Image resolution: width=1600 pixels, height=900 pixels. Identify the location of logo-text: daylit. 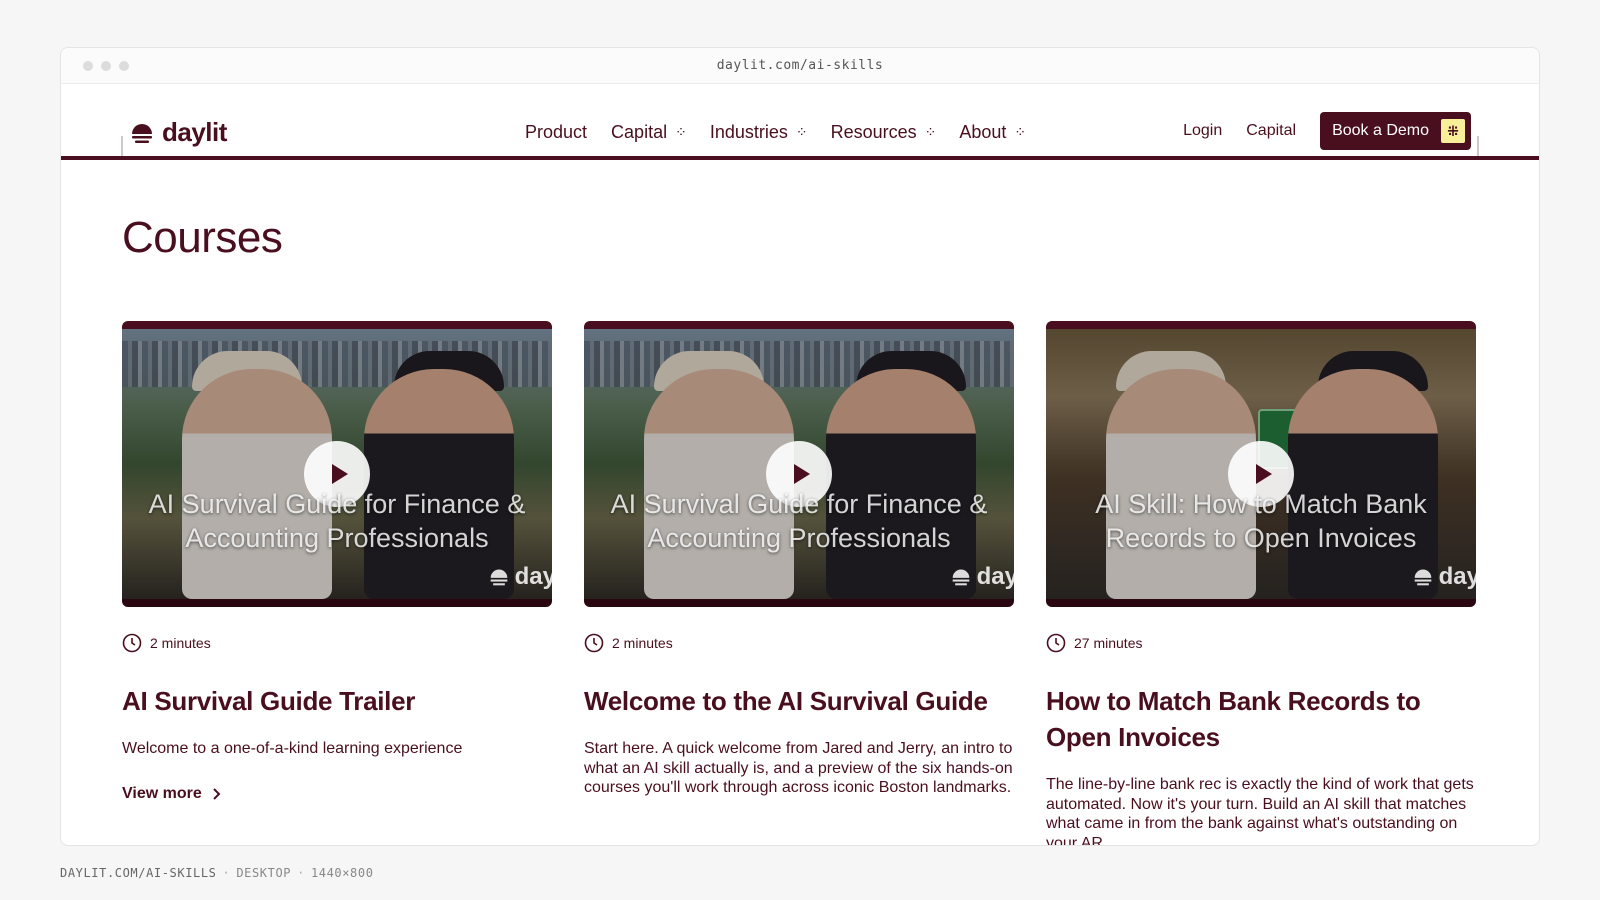
(194, 132).